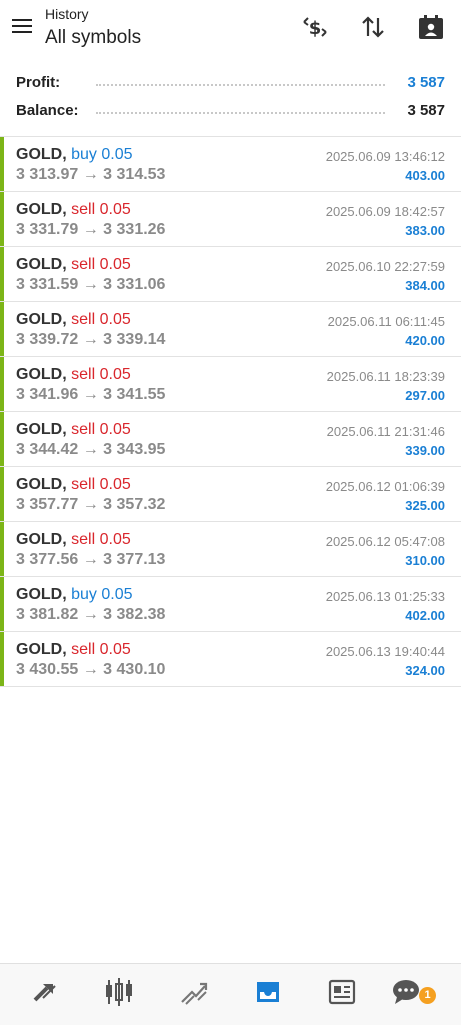 The image size is (461, 1025). What do you see at coordinates (91, 284) in the screenshot?
I see `deal-prices: 3 331.59 → 3 331.06` at bounding box center [91, 284].